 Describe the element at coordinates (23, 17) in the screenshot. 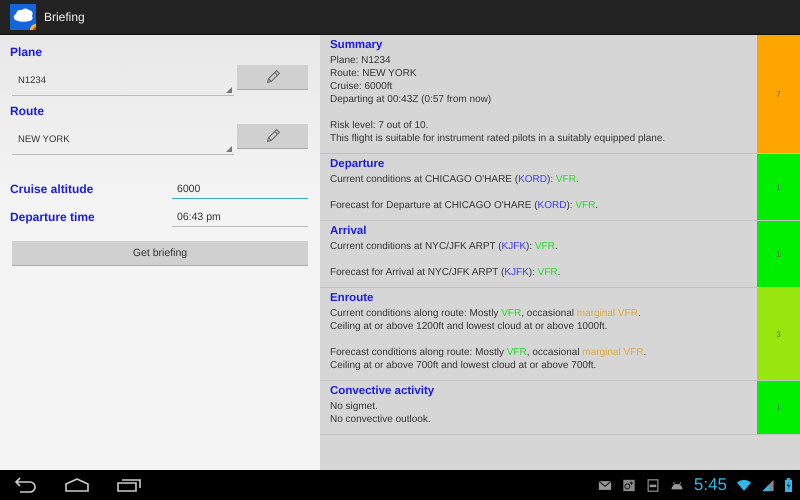

I see `cloud-app-icon` at that location.